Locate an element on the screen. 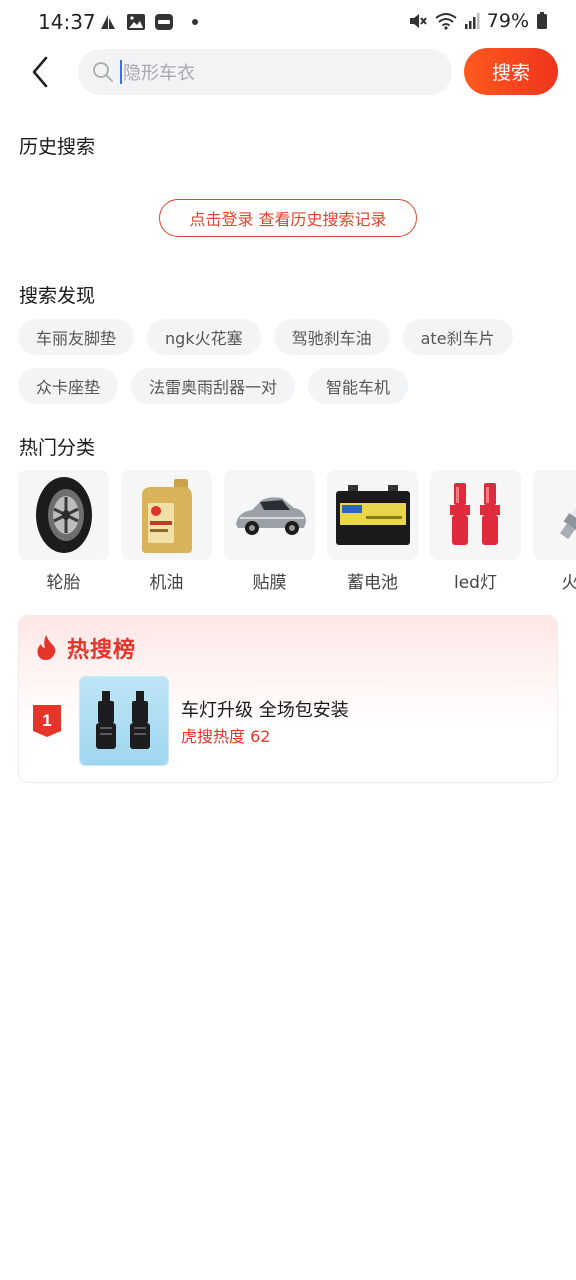 The height and width of the screenshot is (1280, 576). discover-title: 搜索发现 is located at coordinates (57, 296).